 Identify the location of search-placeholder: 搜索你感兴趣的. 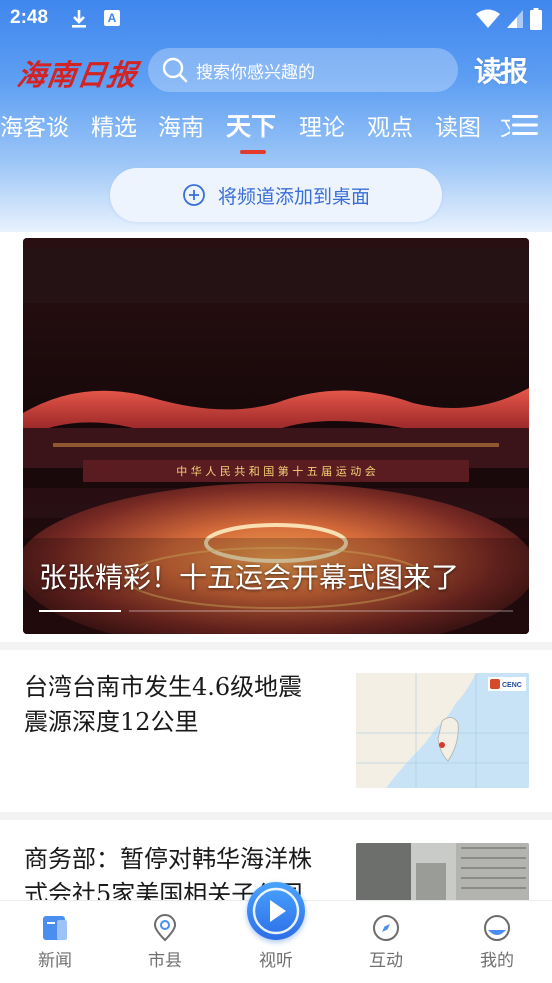
(255, 72).